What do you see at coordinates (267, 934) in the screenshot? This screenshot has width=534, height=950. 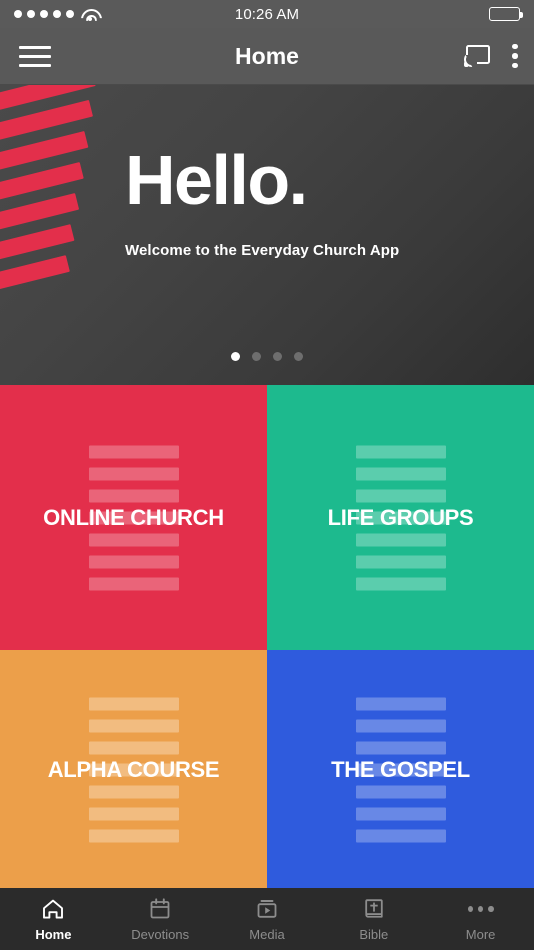 I see `tab-label: Media` at bounding box center [267, 934].